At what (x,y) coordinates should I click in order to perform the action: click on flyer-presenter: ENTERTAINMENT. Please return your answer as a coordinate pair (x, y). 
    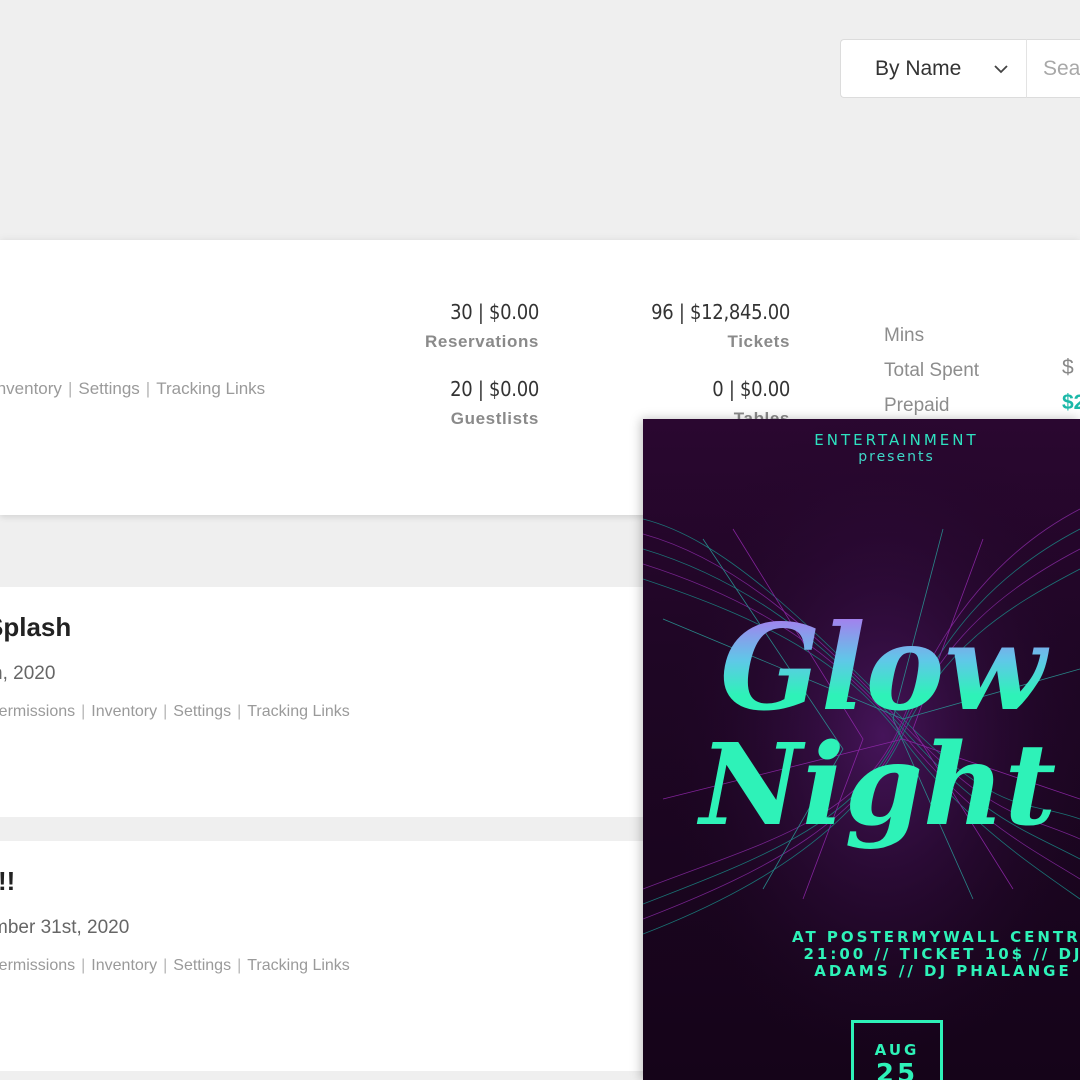
    Looking at the image, I should click on (896, 440).